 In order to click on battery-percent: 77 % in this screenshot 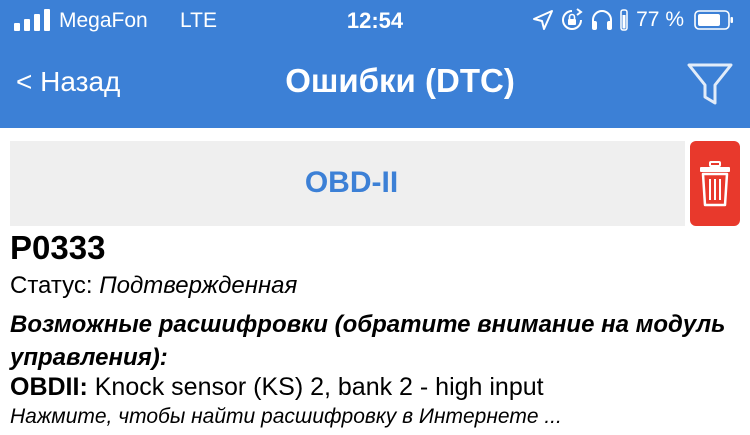, I will do `click(660, 19)`.